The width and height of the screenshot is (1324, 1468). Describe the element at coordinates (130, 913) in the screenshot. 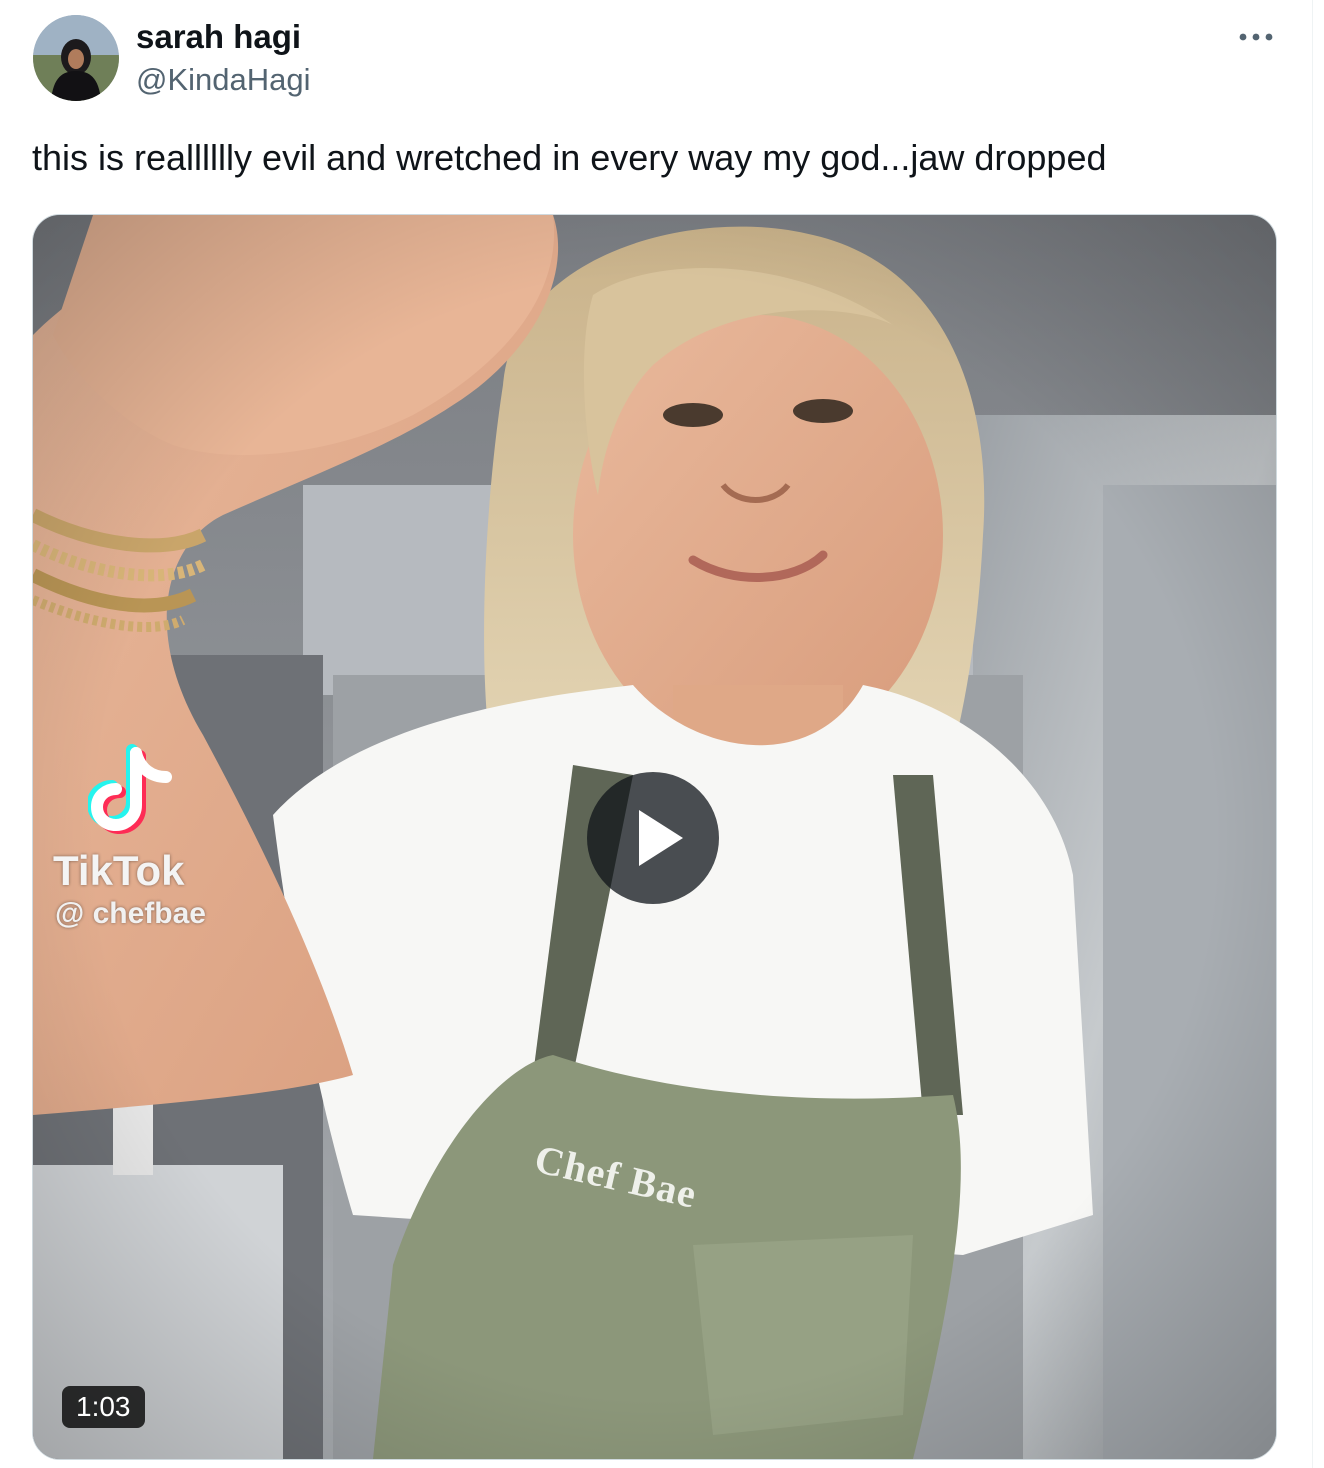

I see `tiktok-watermark-user: @ chefbae` at that location.